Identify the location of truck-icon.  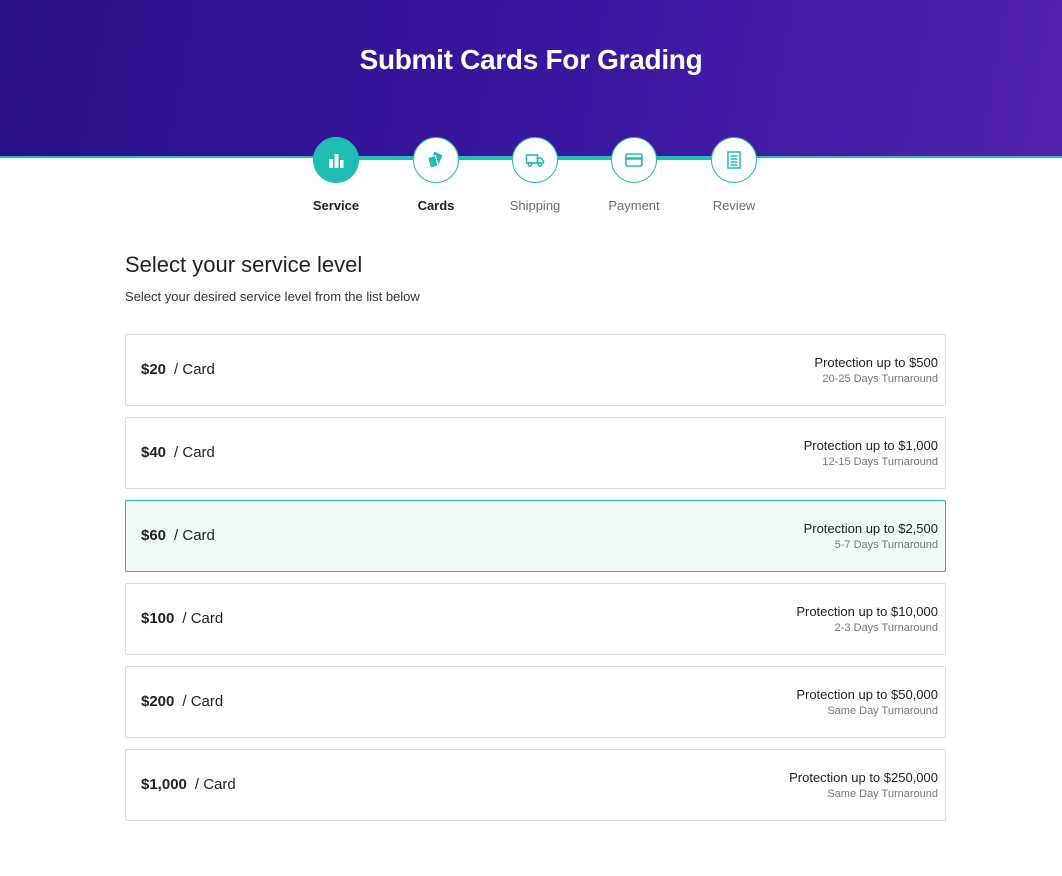
(535, 160).